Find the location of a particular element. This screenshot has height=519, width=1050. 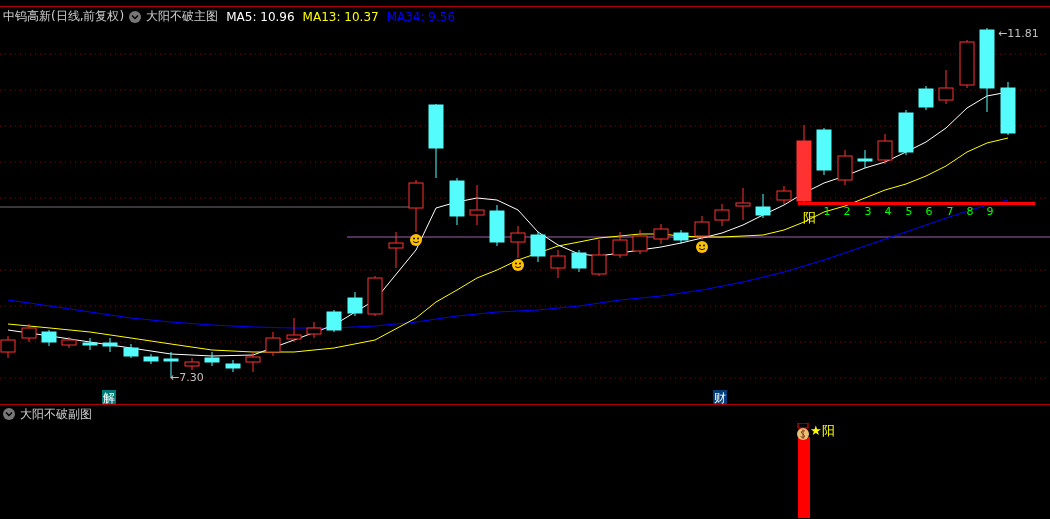

day-count: 4 is located at coordinates (888, 211).